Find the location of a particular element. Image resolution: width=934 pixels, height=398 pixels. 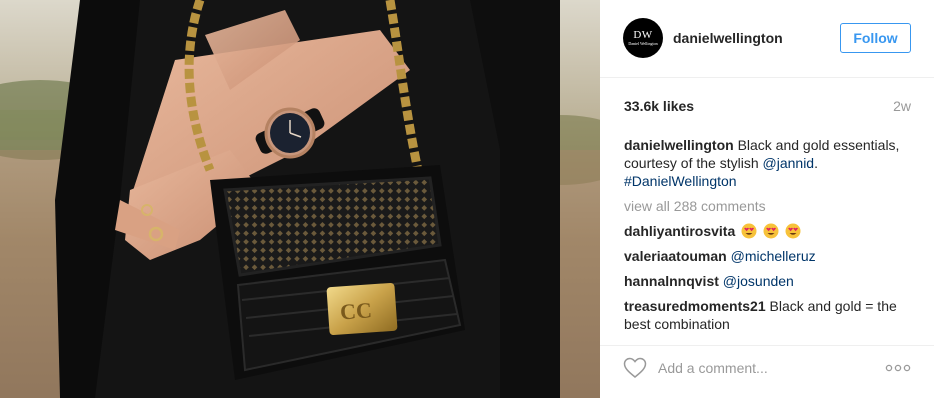

heart-outline-icon is located at coordinates (635, 368).